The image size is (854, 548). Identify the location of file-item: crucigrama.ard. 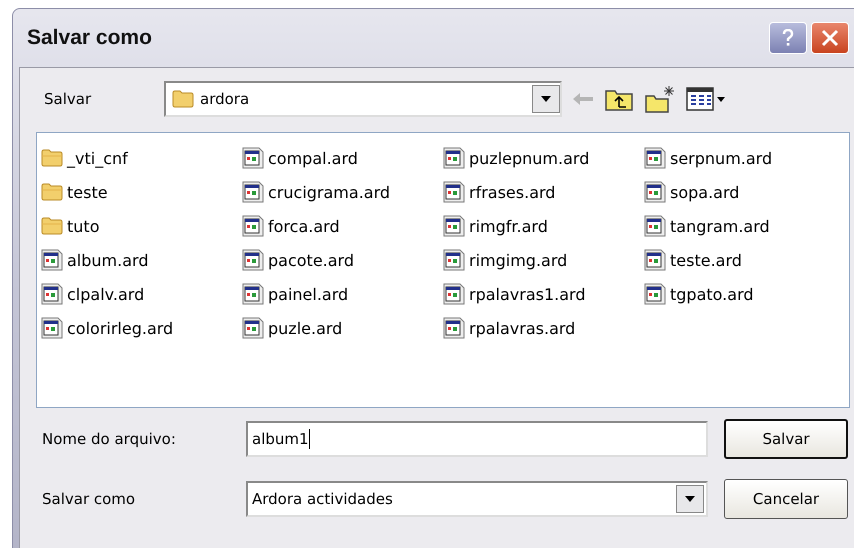
(342, 192).